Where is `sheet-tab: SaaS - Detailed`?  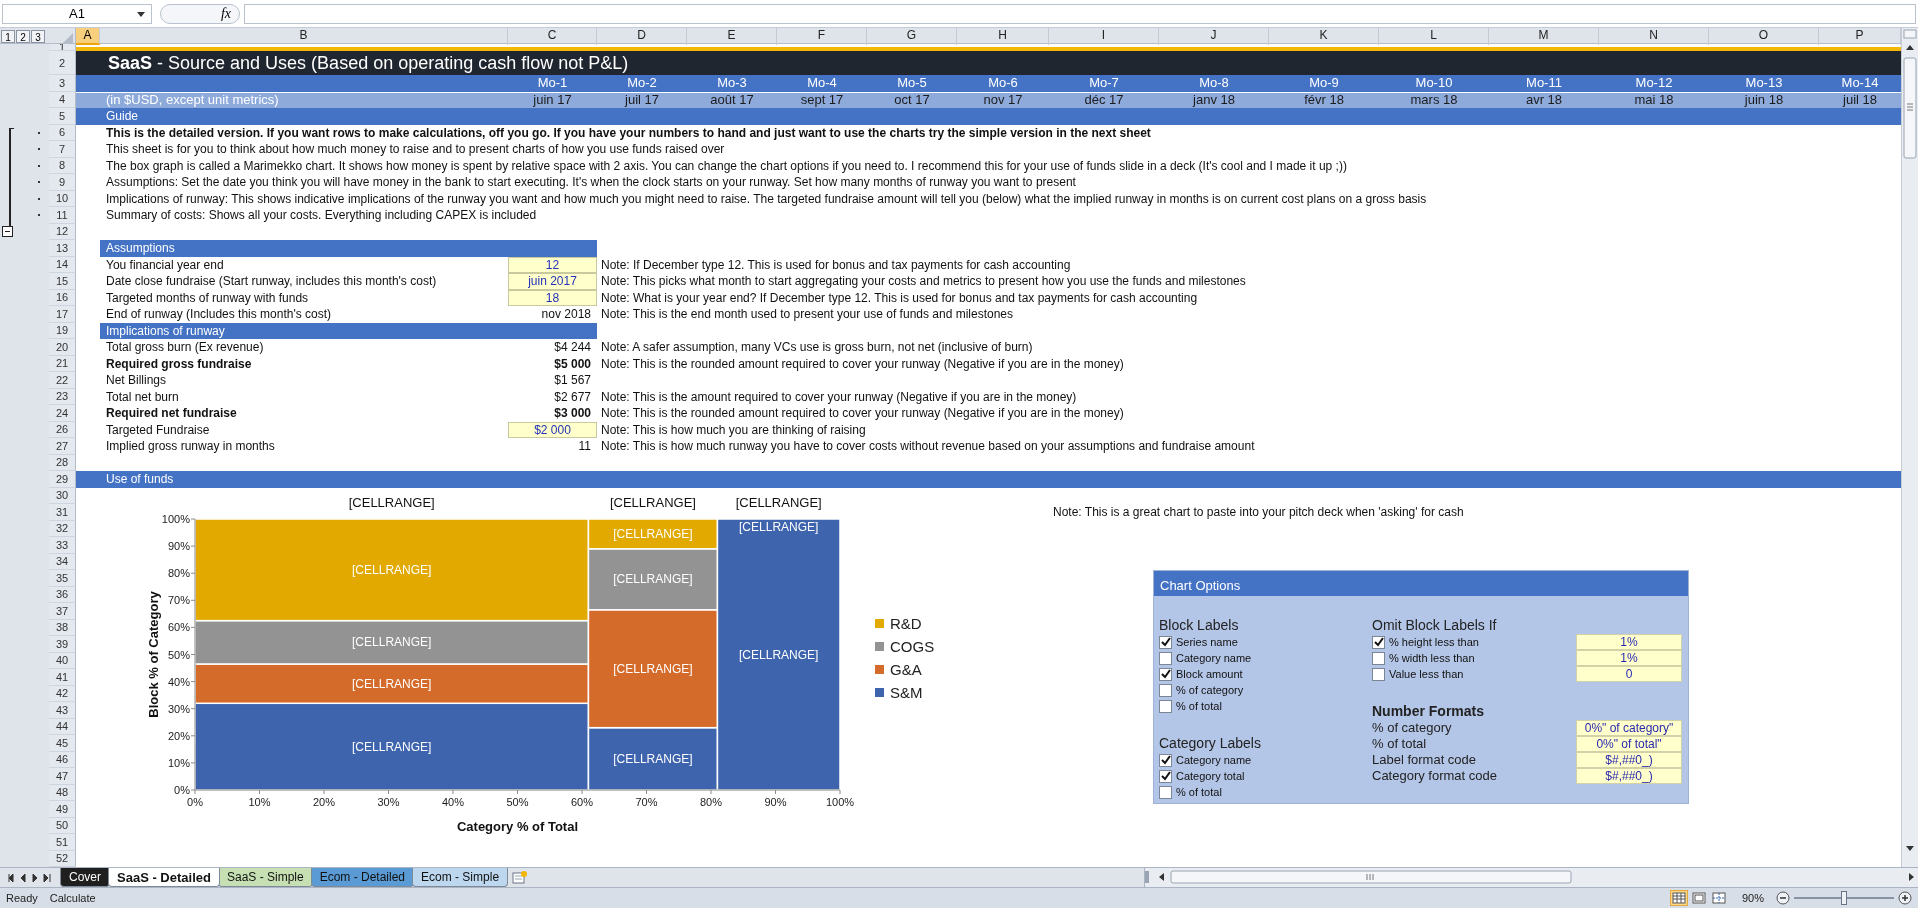
sheet-tab: SaaS - Detailed is located at coordinates (164, 877).